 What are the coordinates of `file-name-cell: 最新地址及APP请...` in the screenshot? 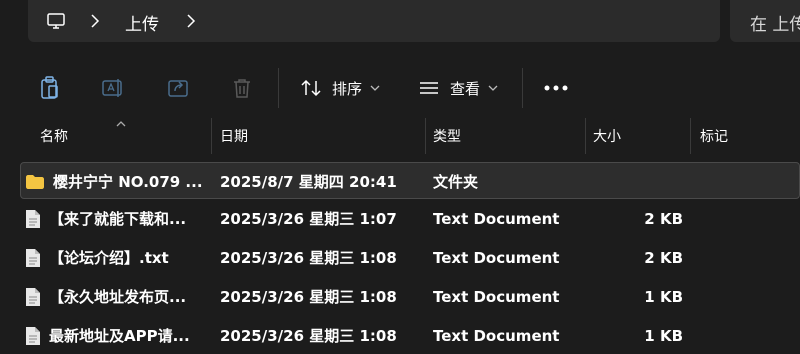 It's located at (121, 335).